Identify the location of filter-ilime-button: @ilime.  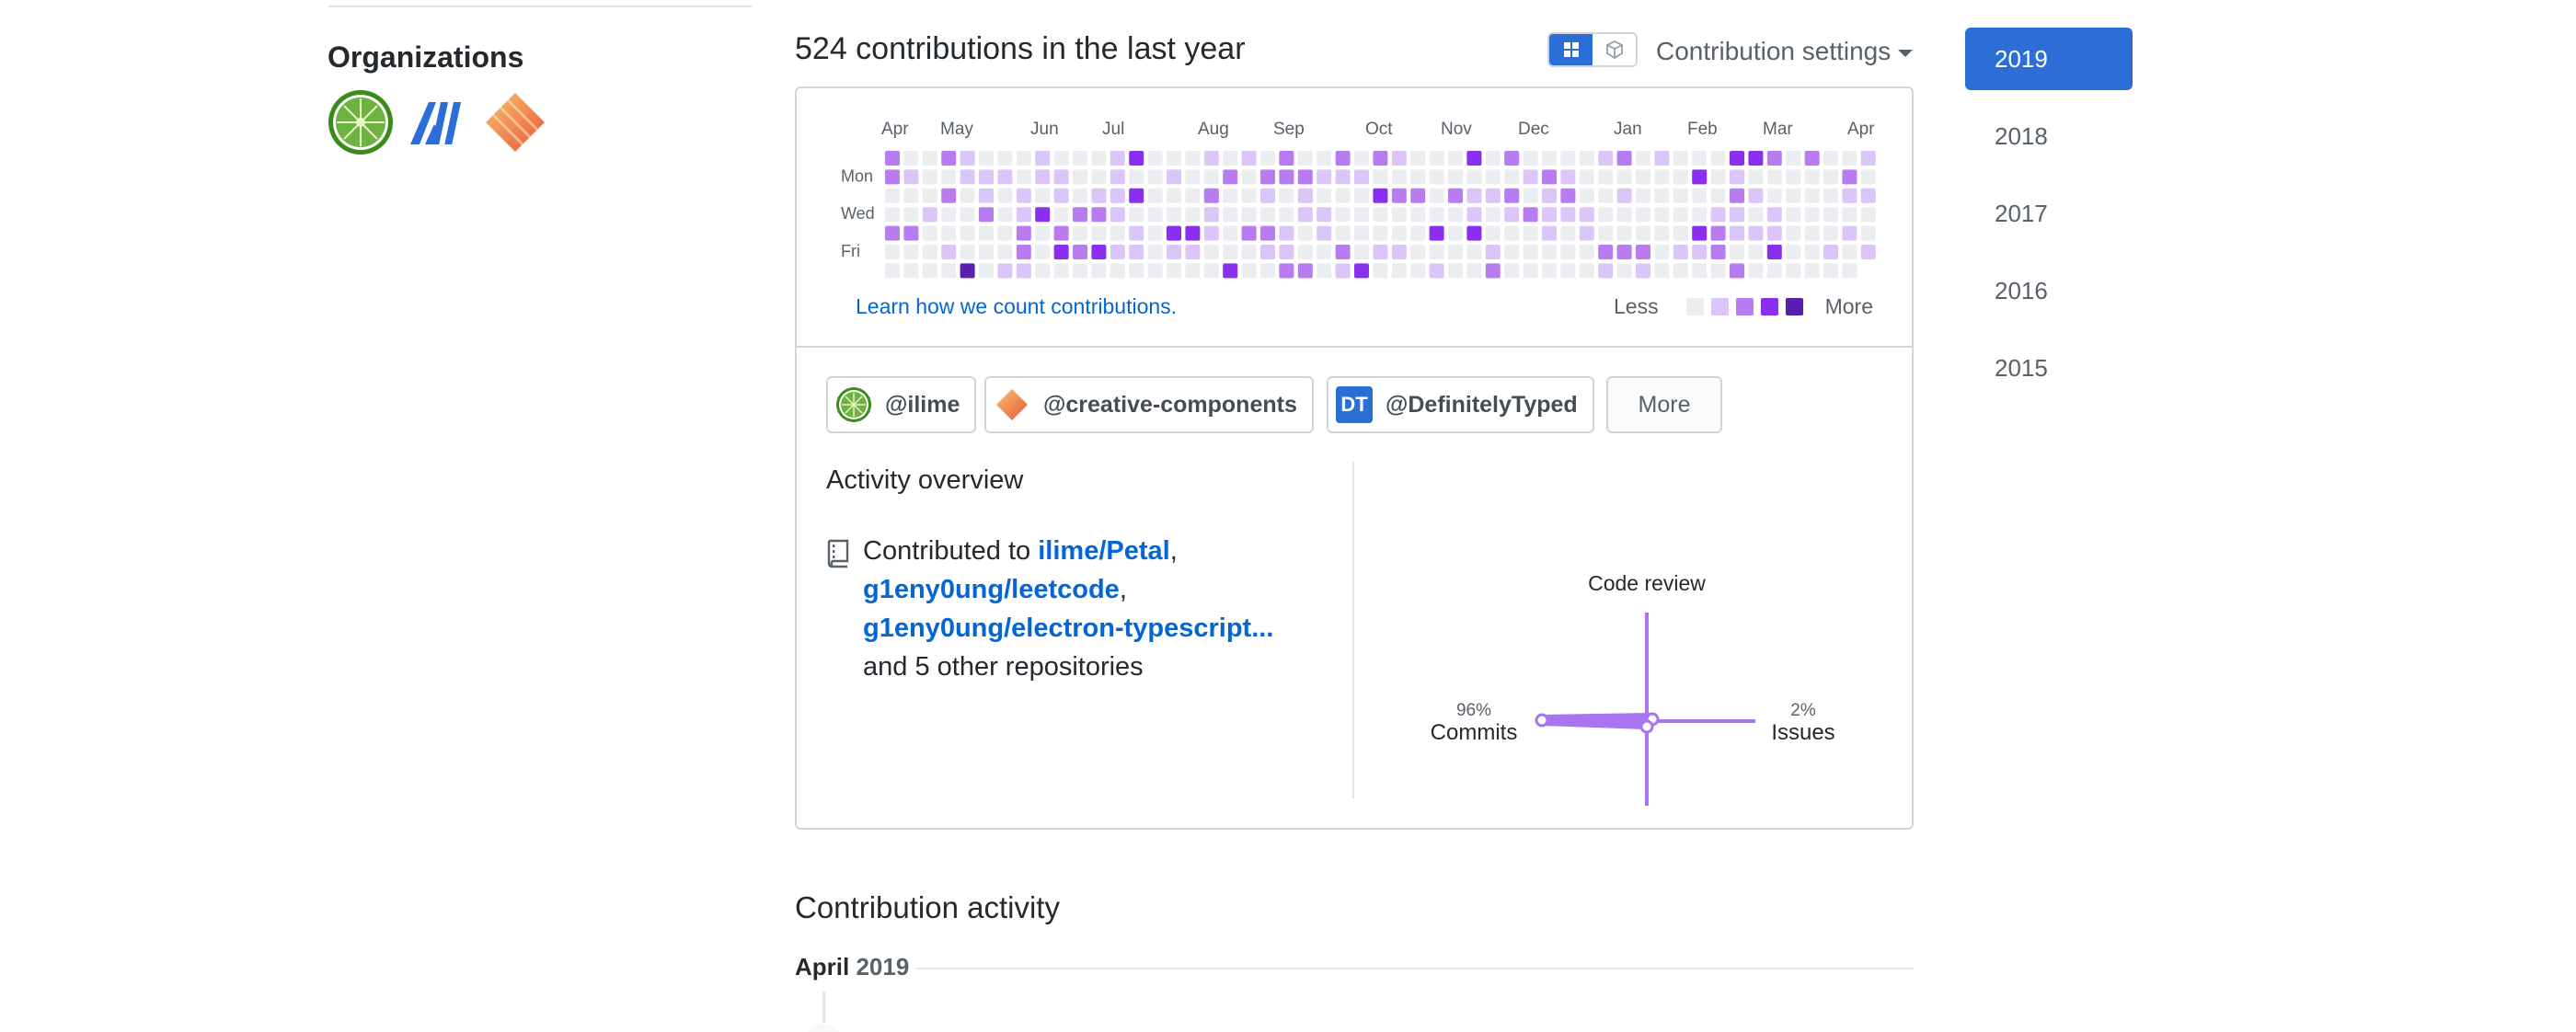
(901, 404).